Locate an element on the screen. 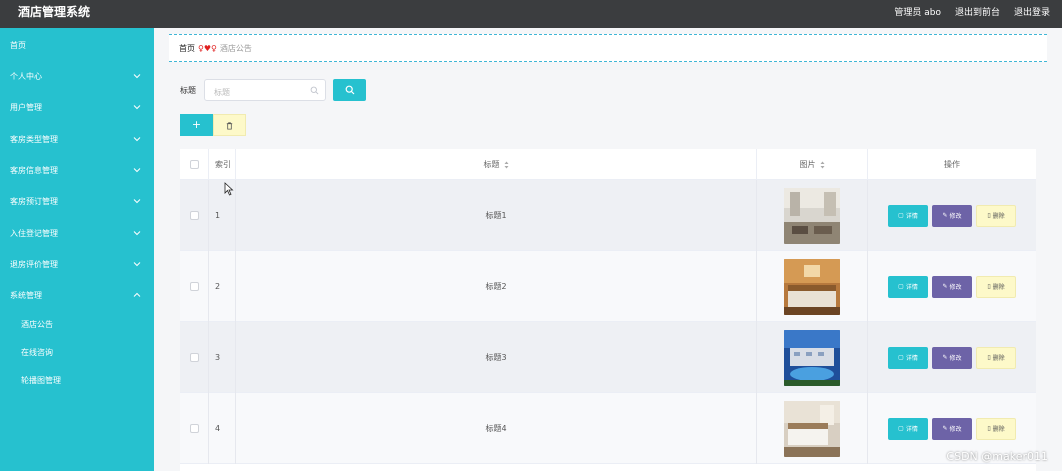 The height and width of the screenshot is (471, 1062). hotel-exterior-image is located at coordinates (812, 357).